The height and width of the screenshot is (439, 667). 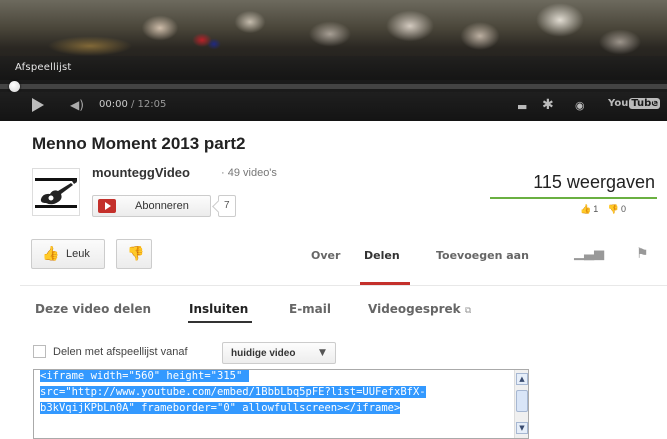 I want to click on view-count: 115 weergaven, so click(x=594, y=182).